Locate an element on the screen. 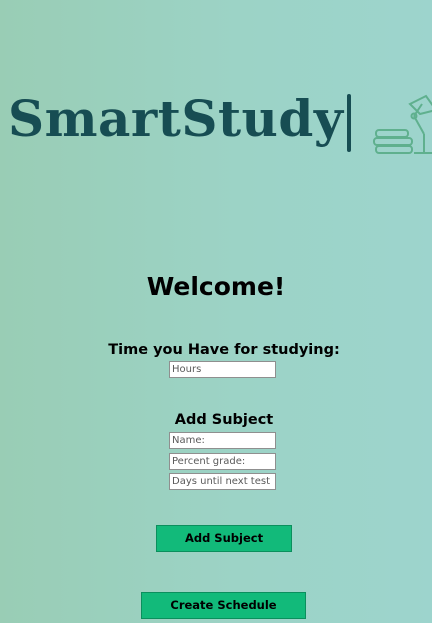 The width and height of the screenshot is (432, 623). app-name: SmartStudy is located at coordinates (176, 118).